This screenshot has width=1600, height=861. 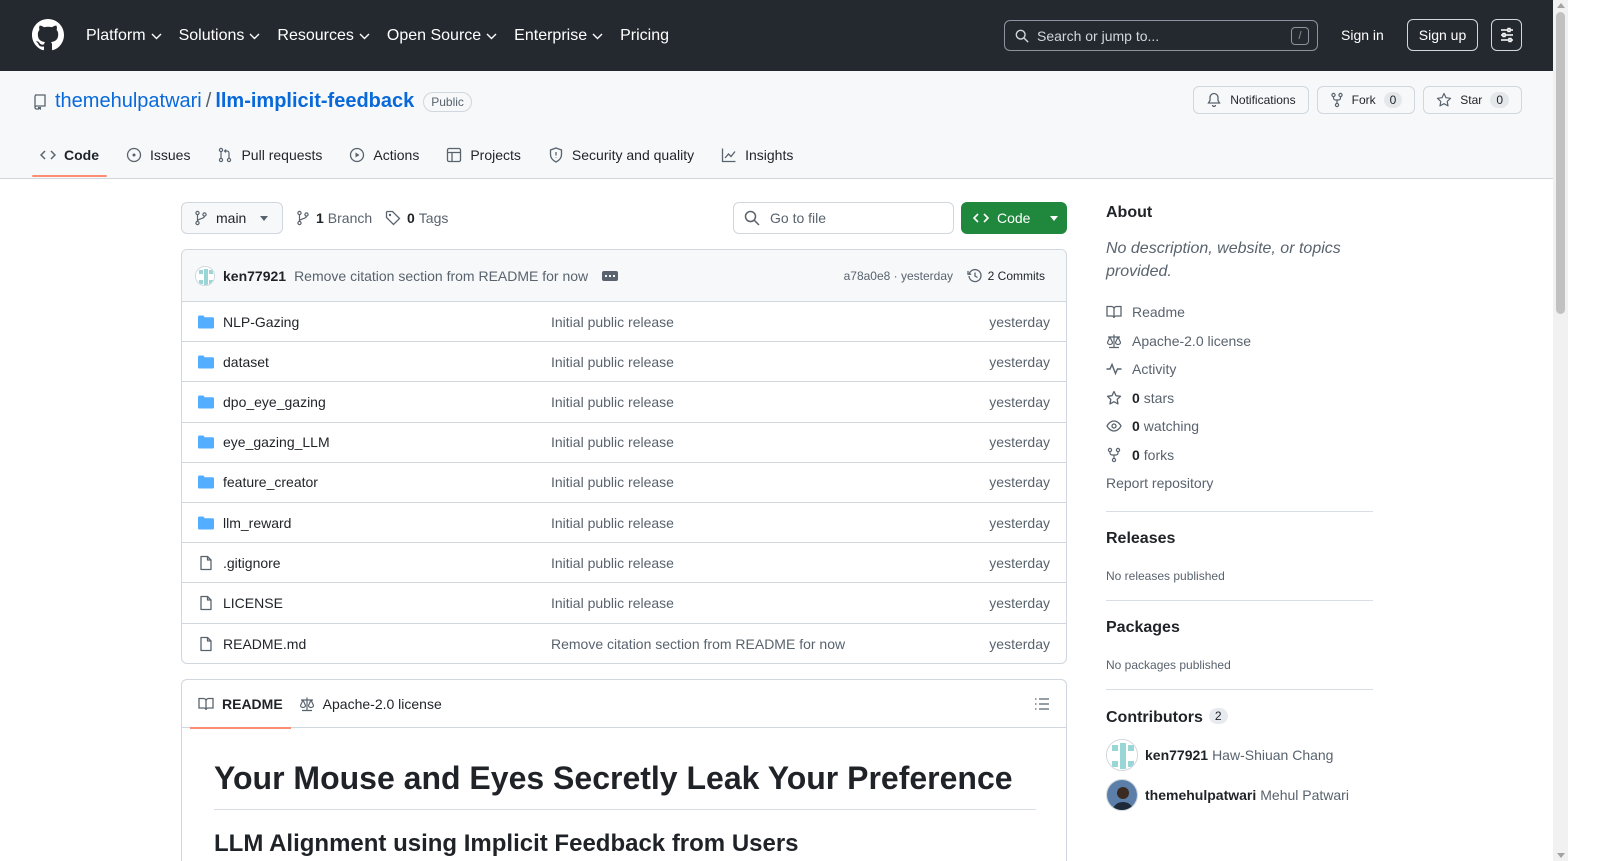 I want to click on tab-code: Code, so click(x=69, y=156).